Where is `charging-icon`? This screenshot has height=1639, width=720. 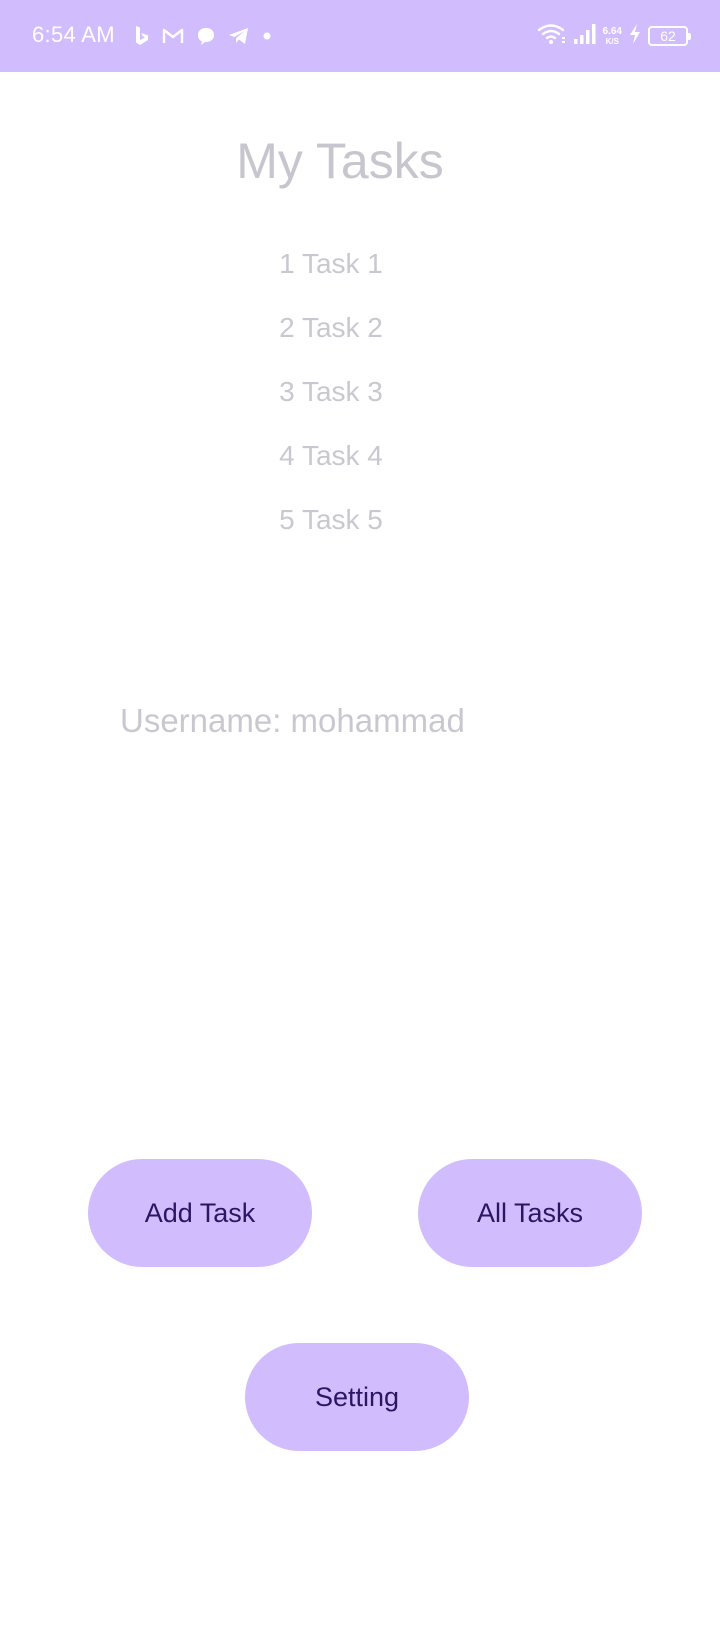 charging-icon is located at coordinates (635, 36).